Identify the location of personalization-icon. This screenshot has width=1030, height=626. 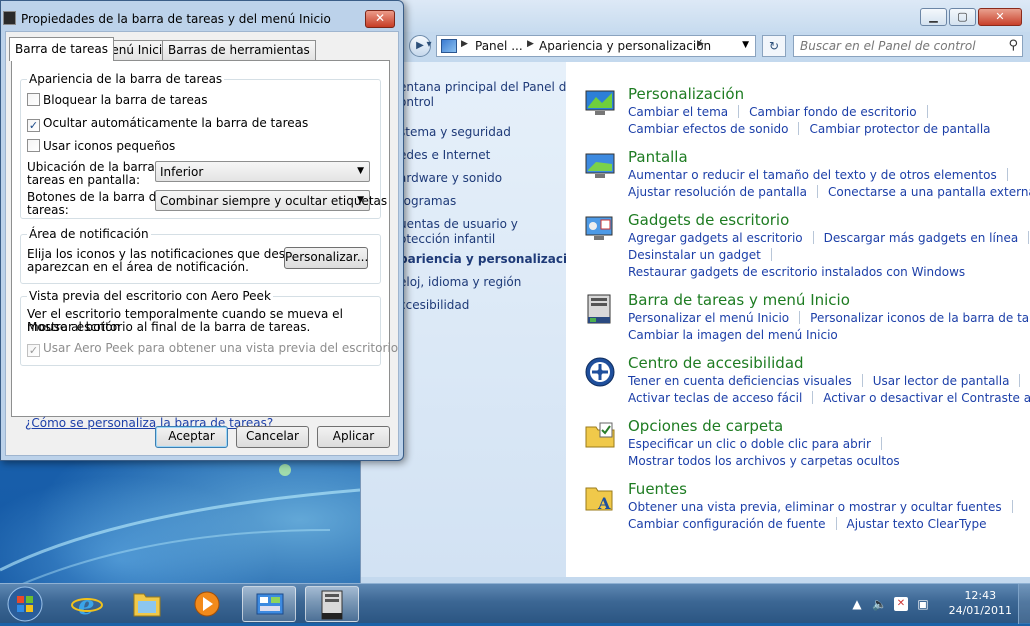
(600, 103).